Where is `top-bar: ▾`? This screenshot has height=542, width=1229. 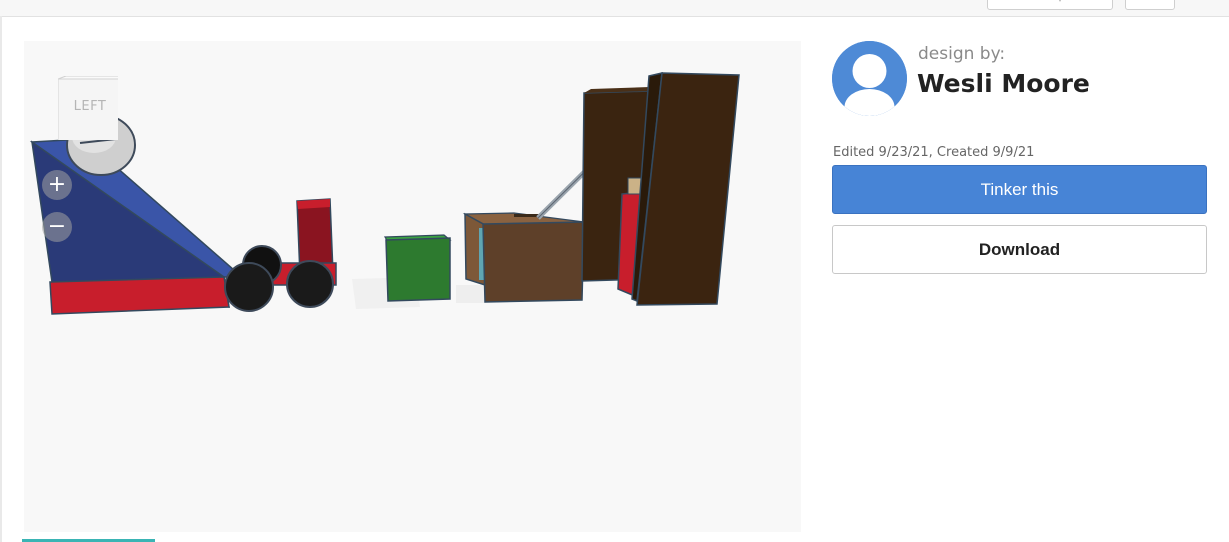
top-bar: ▾ is located at coordinates (614, 8).